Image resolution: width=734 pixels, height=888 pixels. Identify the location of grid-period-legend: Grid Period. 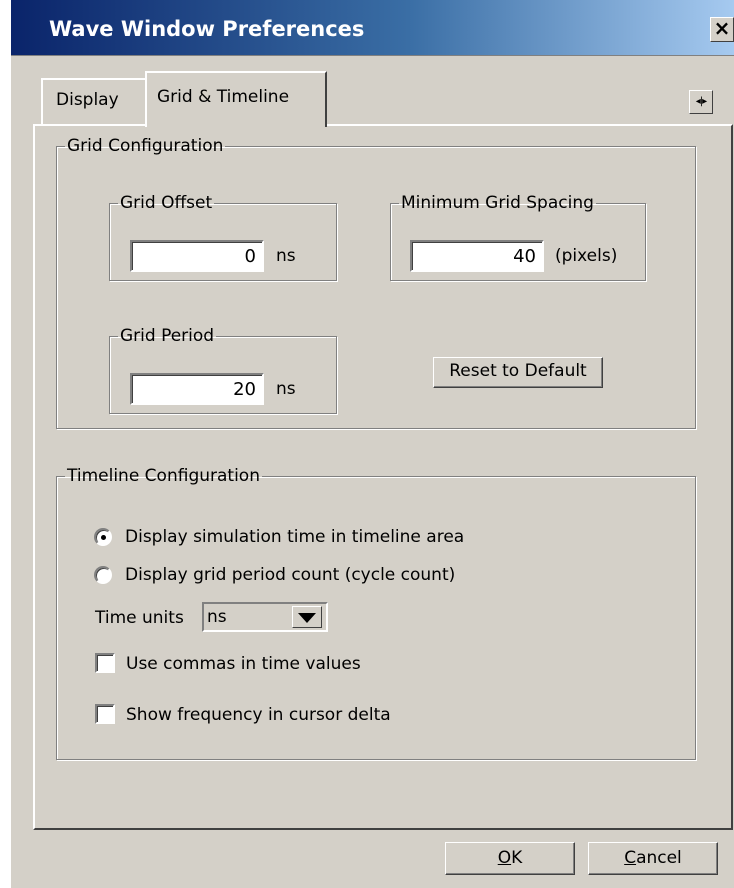
(167, 336).